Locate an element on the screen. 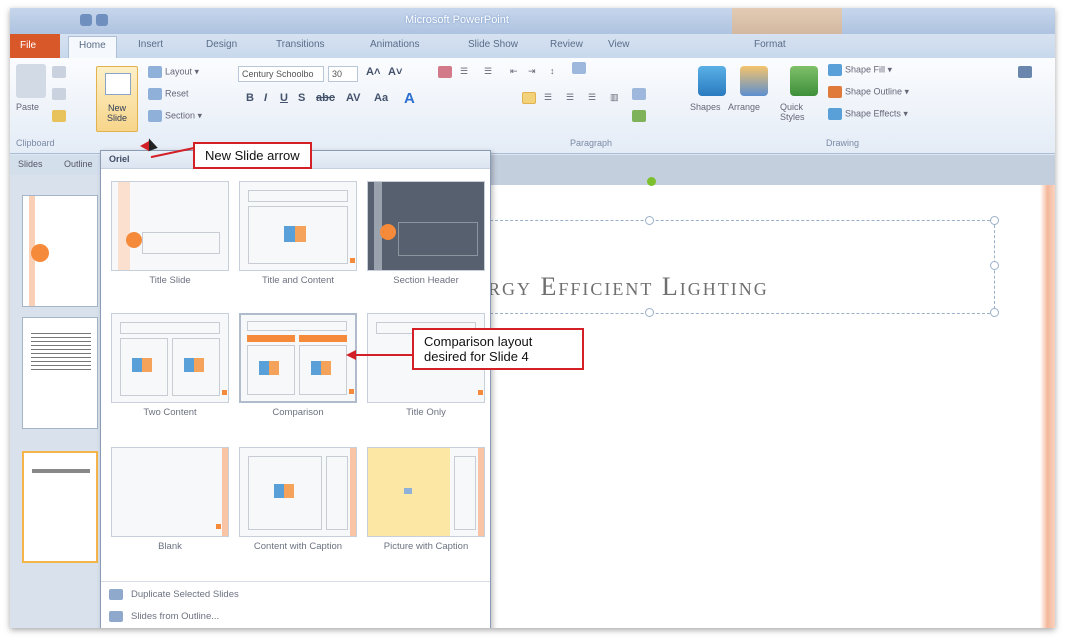  quick-styles-icon is located at coordinates (804, 81).